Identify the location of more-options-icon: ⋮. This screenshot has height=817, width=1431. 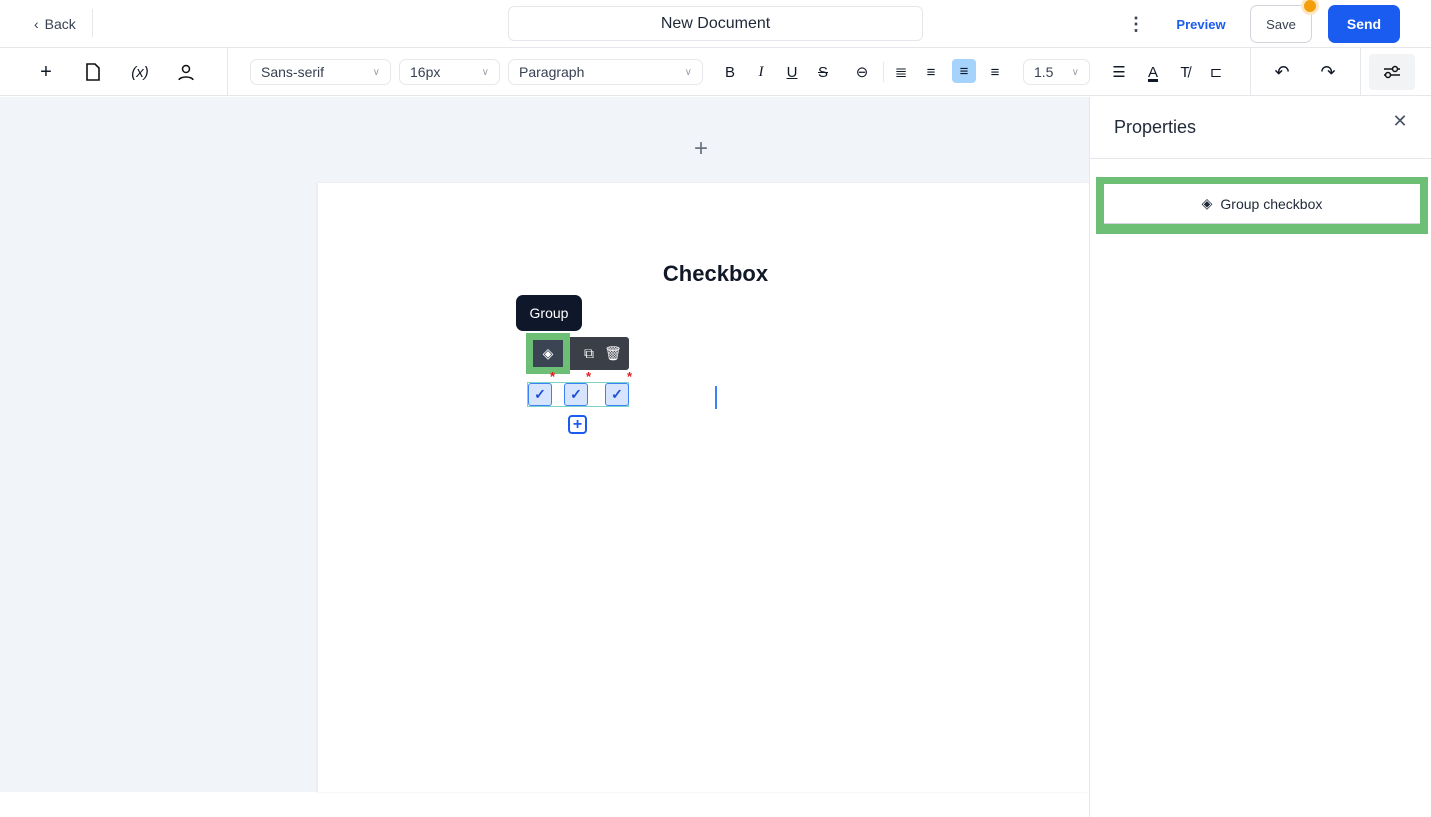
(1136, 24).